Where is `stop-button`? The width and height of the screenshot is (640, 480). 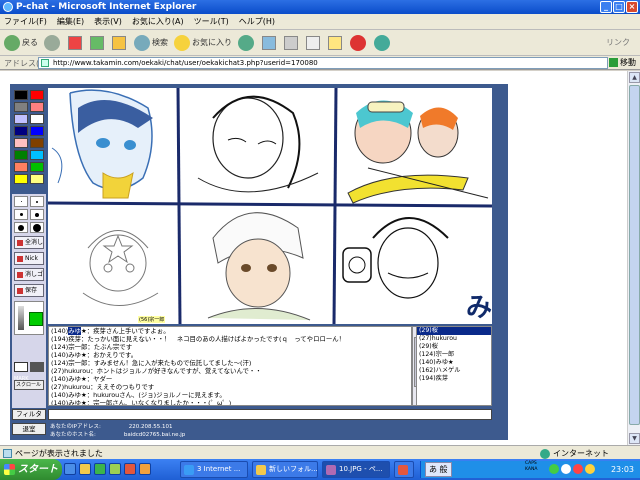
stop-button is located at coordinates (76, 42).